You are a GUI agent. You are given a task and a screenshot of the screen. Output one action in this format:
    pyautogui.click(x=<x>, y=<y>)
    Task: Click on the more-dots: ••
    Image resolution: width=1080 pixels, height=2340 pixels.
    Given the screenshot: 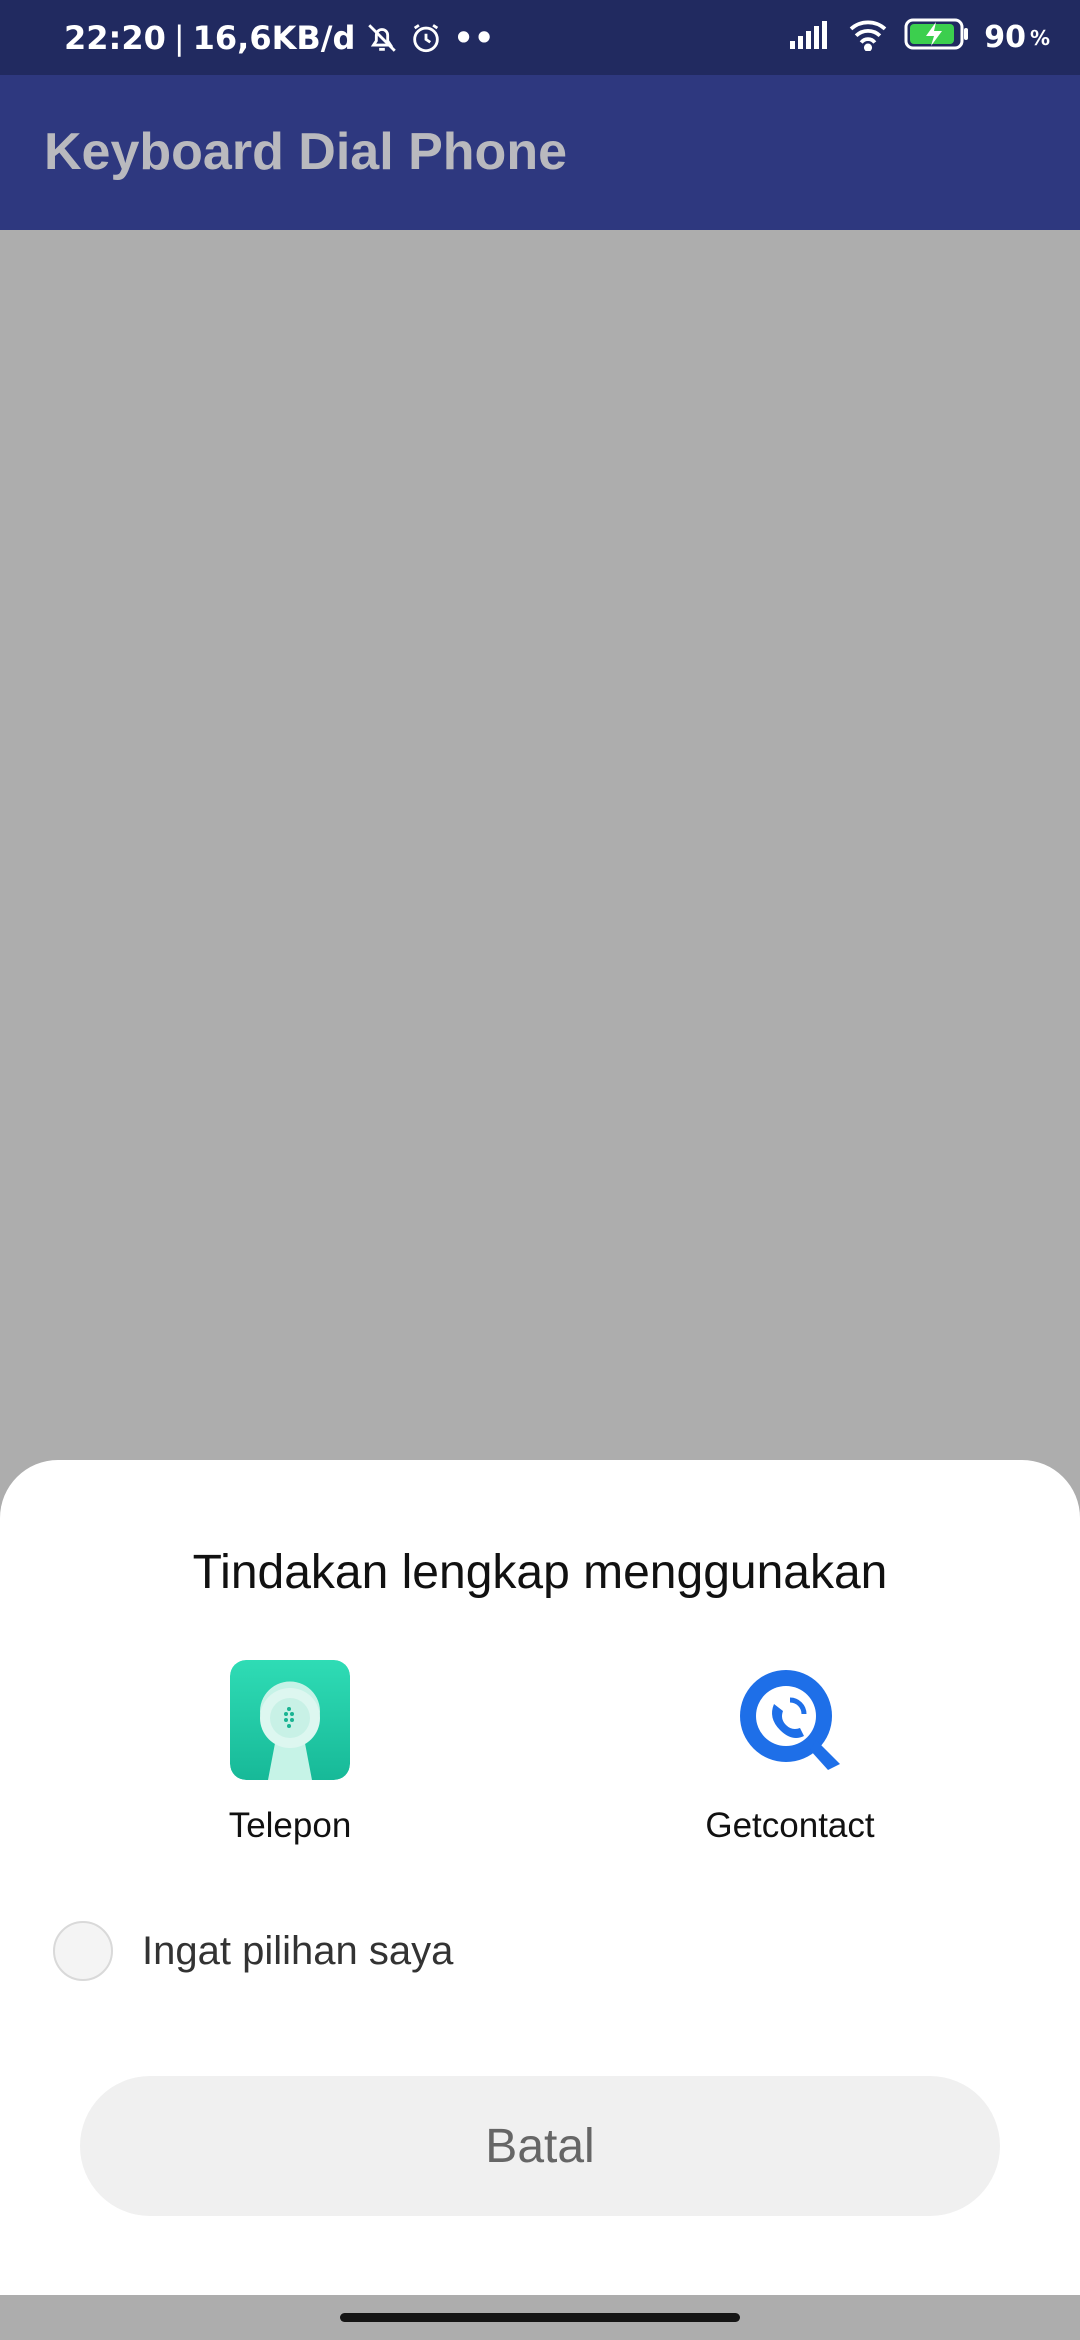 What is the action you would take?
    pyautogui.click(x=474, y=37)
    